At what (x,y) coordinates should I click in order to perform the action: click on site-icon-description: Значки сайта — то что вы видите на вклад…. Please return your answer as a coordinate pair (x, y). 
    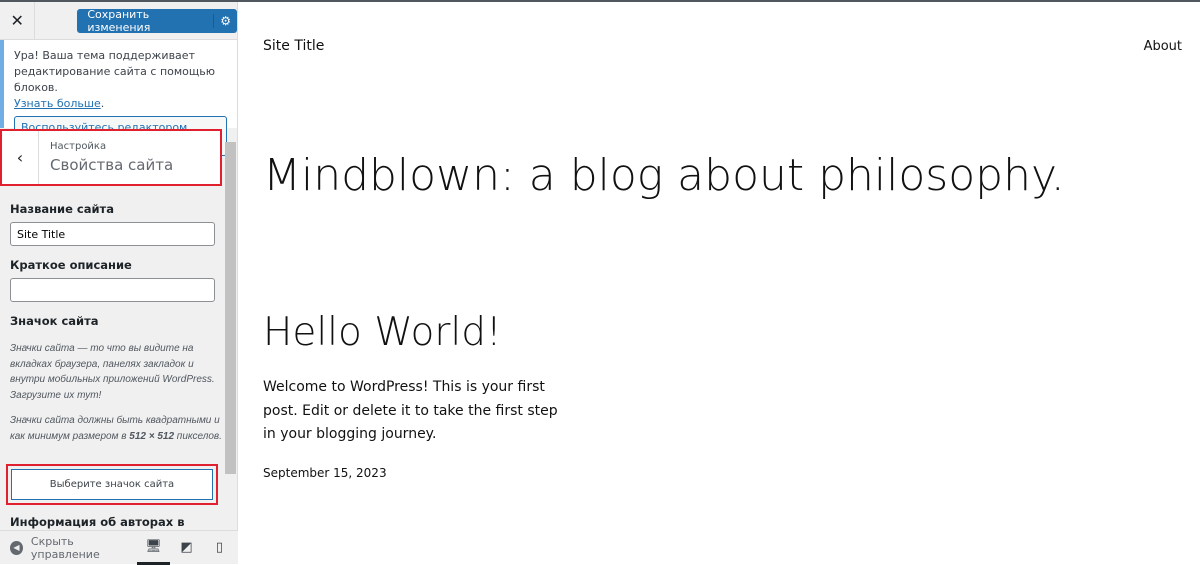
    Looking at the image, I should click on (112, 372).